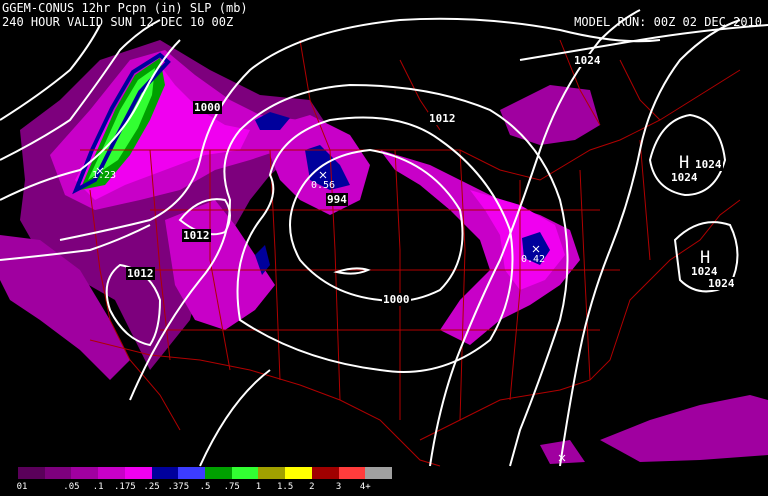 Image resolution: width=768 pixels, height=496 pixels. What do you see at coordinates (480, 95) in the screenshot?
I see `canada-provinces` at bounding box center [480, 95].